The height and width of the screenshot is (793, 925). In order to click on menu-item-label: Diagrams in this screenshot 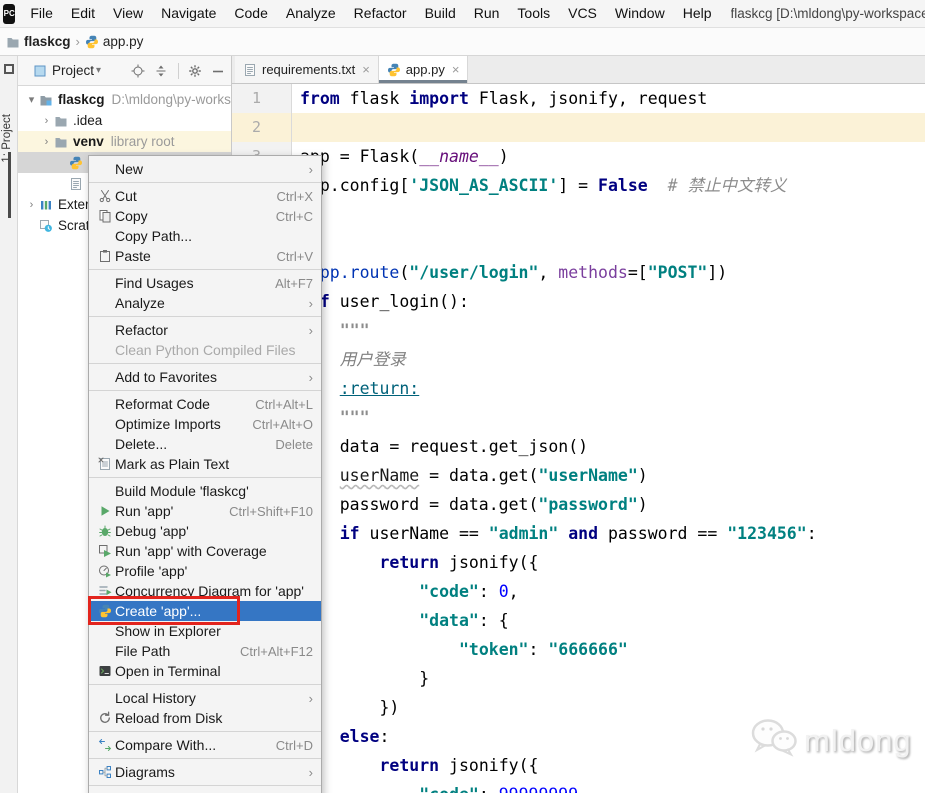, I will do `click(145, 772)`.